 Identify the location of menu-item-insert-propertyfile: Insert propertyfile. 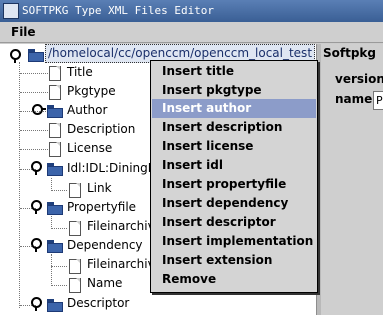
(234, 184).